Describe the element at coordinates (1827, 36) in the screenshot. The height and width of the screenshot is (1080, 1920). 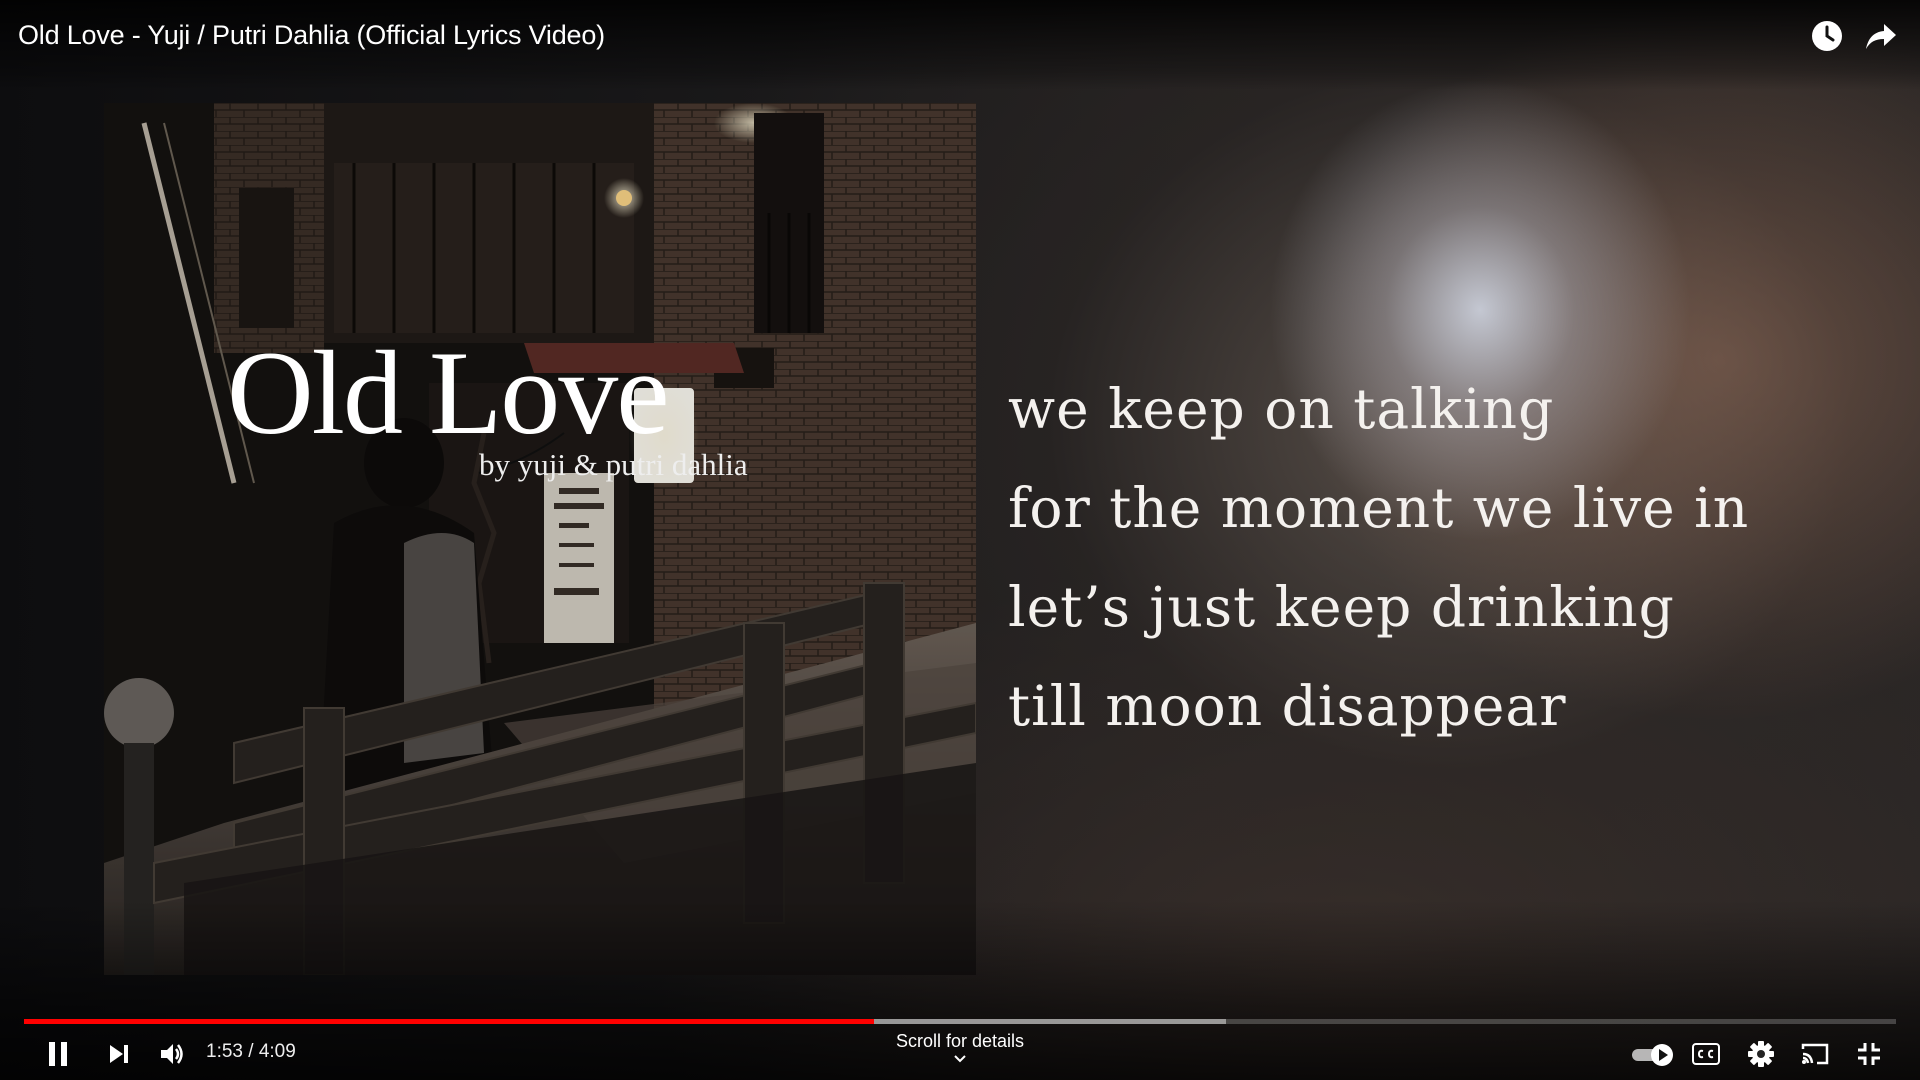
I see `clock-icon` at that location.